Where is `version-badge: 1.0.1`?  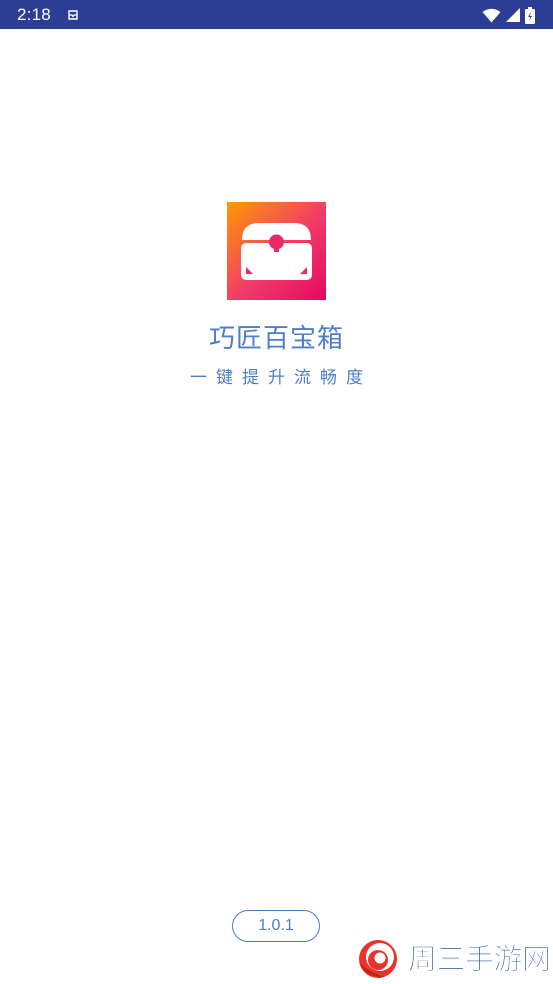
version-badge: 1.0.1 is located at coordinates (276, 926).